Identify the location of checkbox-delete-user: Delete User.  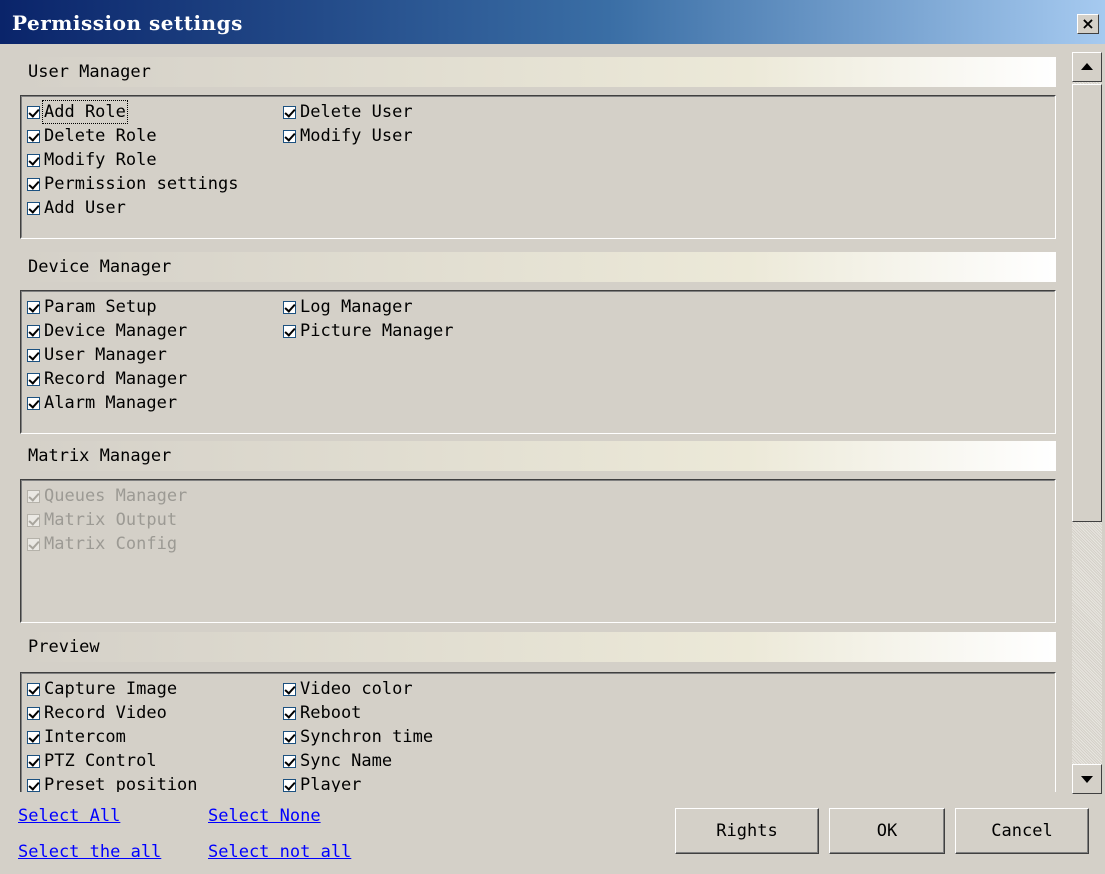
(348, 112).